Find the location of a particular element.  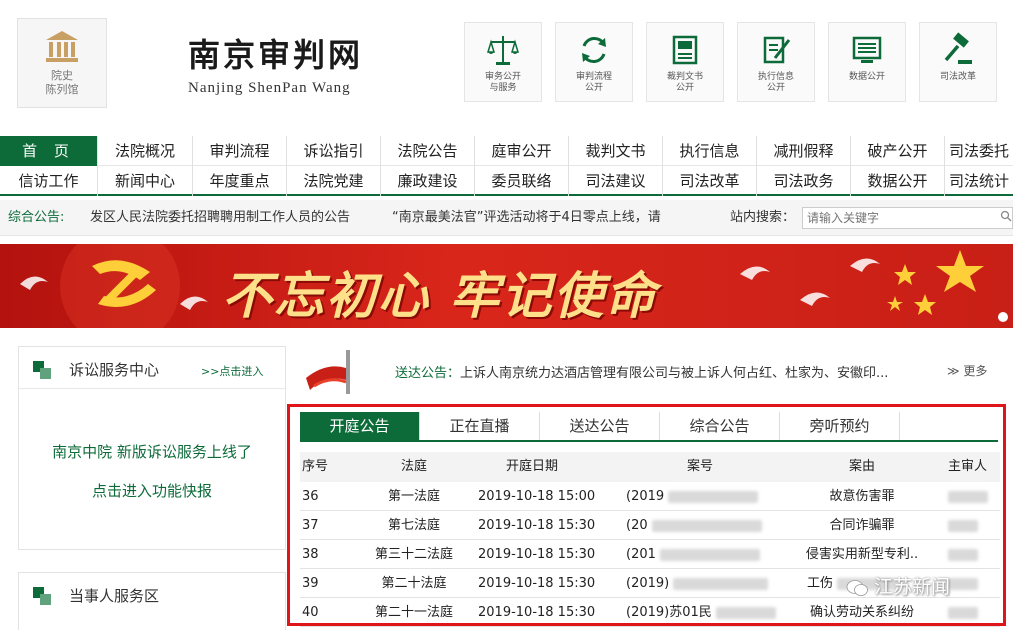

service-center-header: 诉讼服务中心 >>点击进入 is located at coordinates (152, 368).